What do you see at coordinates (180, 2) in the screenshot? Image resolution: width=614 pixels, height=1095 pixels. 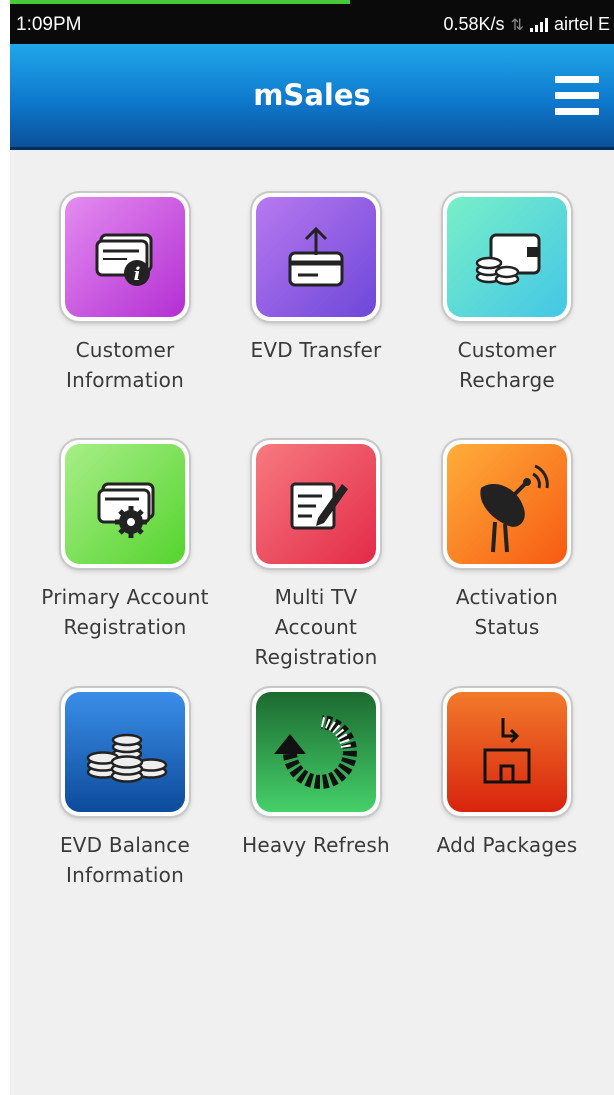 I see `loading-progress-line` at bounding box center [180, 2].